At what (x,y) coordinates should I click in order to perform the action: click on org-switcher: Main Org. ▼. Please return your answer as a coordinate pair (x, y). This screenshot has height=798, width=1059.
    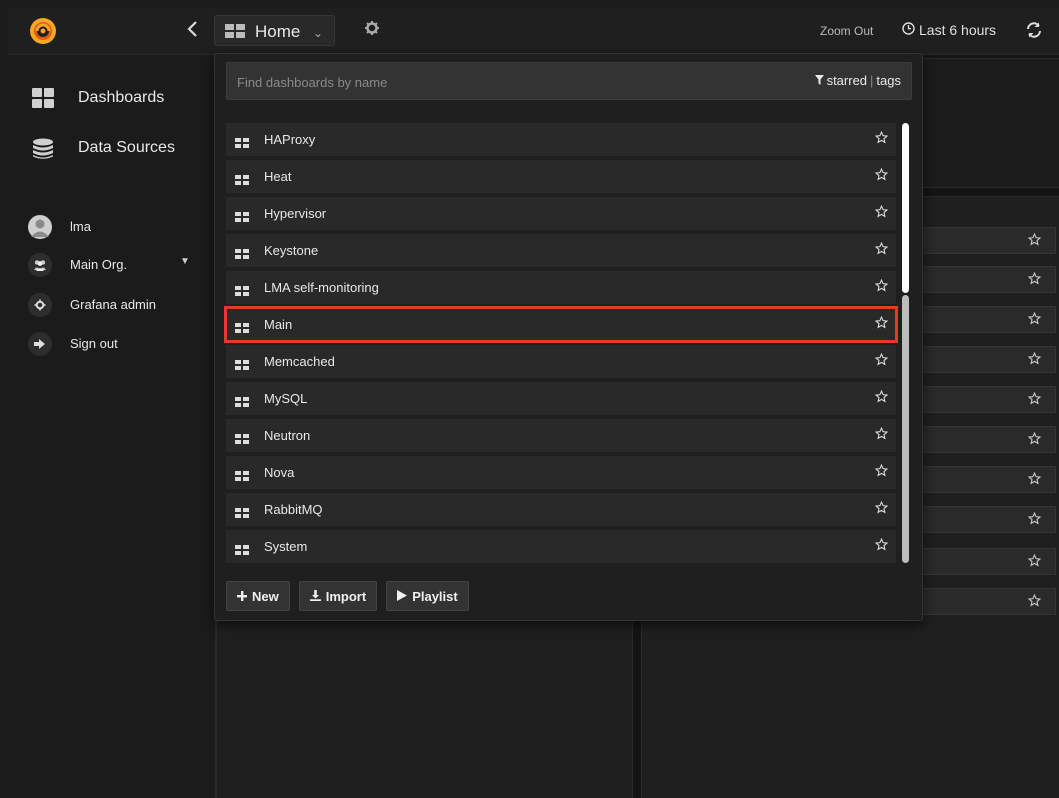
    Looking at the image, I should click on (111, 265).